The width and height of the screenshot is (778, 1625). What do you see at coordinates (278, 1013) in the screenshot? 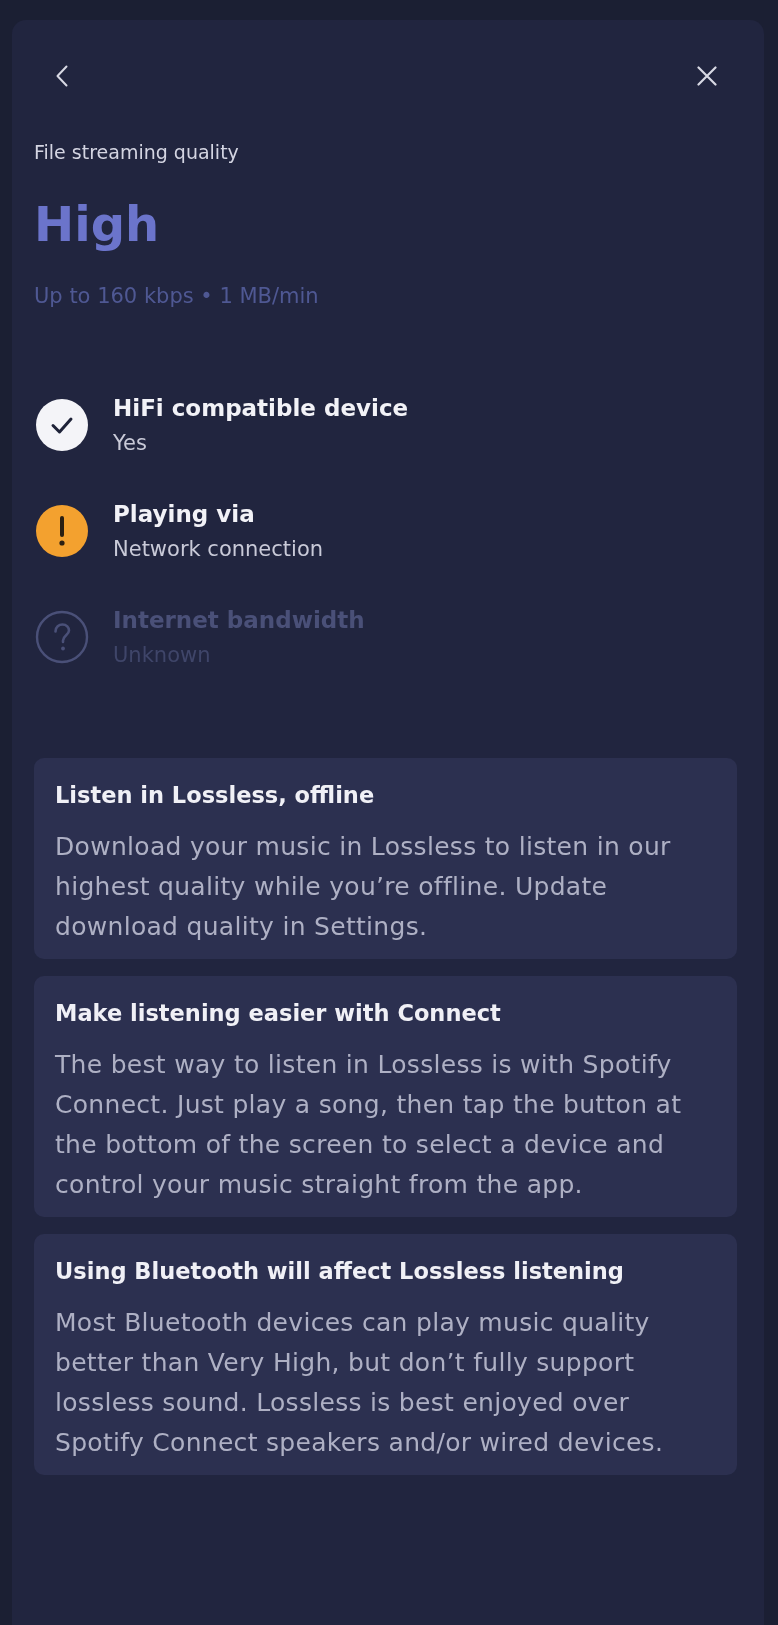
I see `card-title: Make listening easier with Connect` at bounding box center [278, 1013].